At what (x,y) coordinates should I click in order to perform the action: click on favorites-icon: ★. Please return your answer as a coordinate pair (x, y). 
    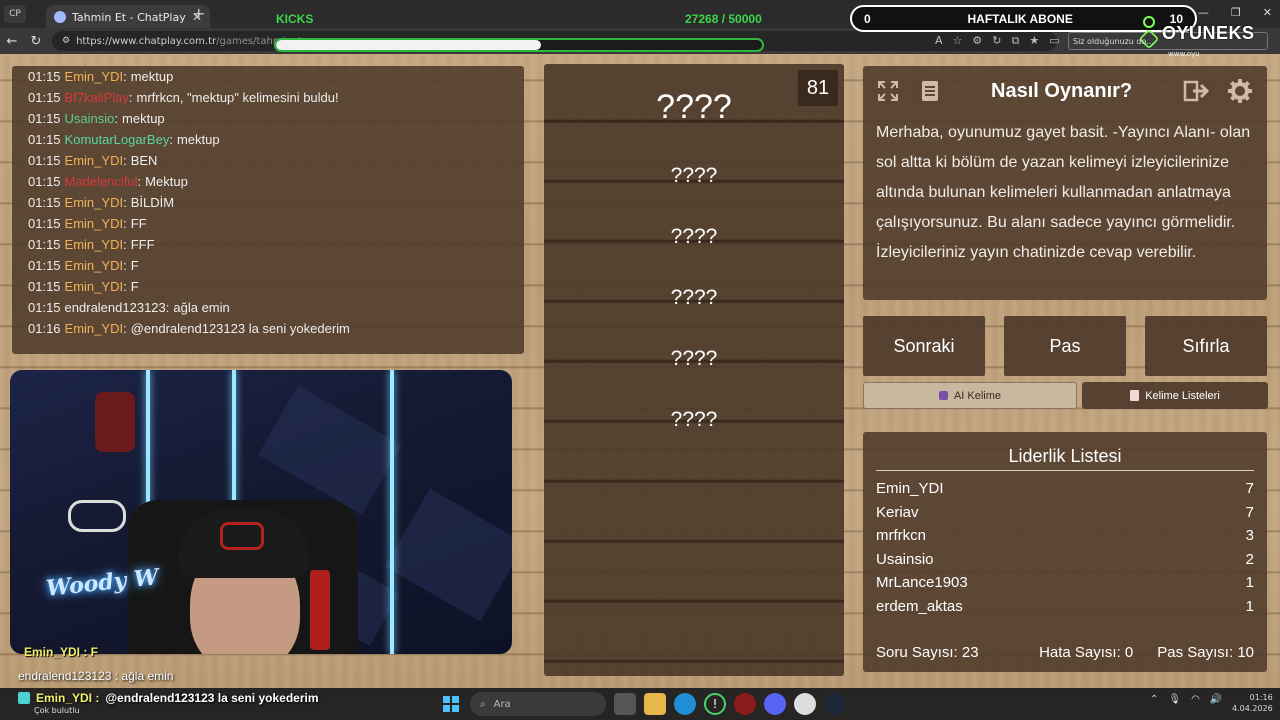
    Looking at the image, I should click on (1034, 41).